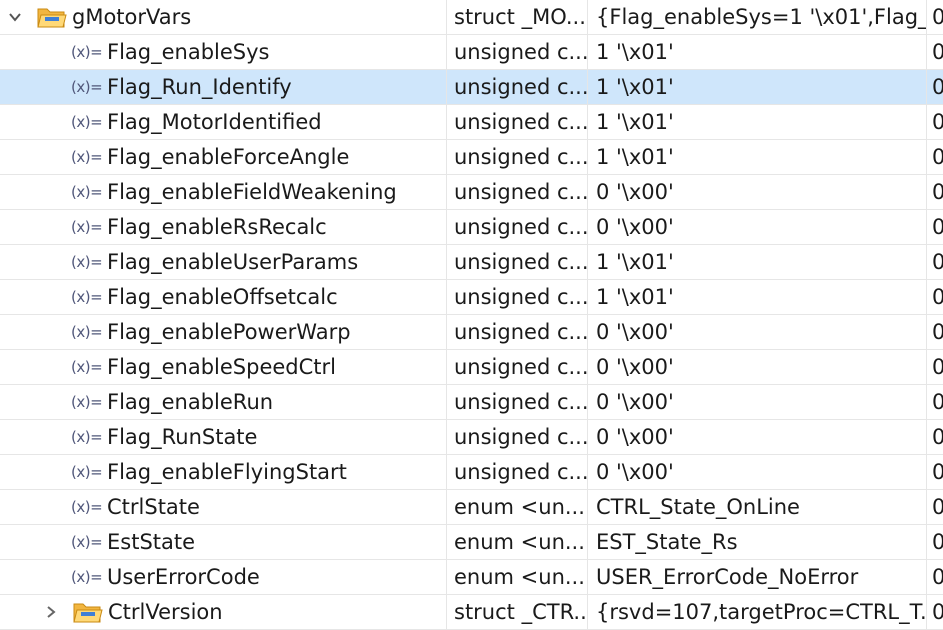  What do you see at coordinates (223, 507) in the screenshot?
I see `name-cell: (x)= CtrlState` at bounding box center [223, 507].